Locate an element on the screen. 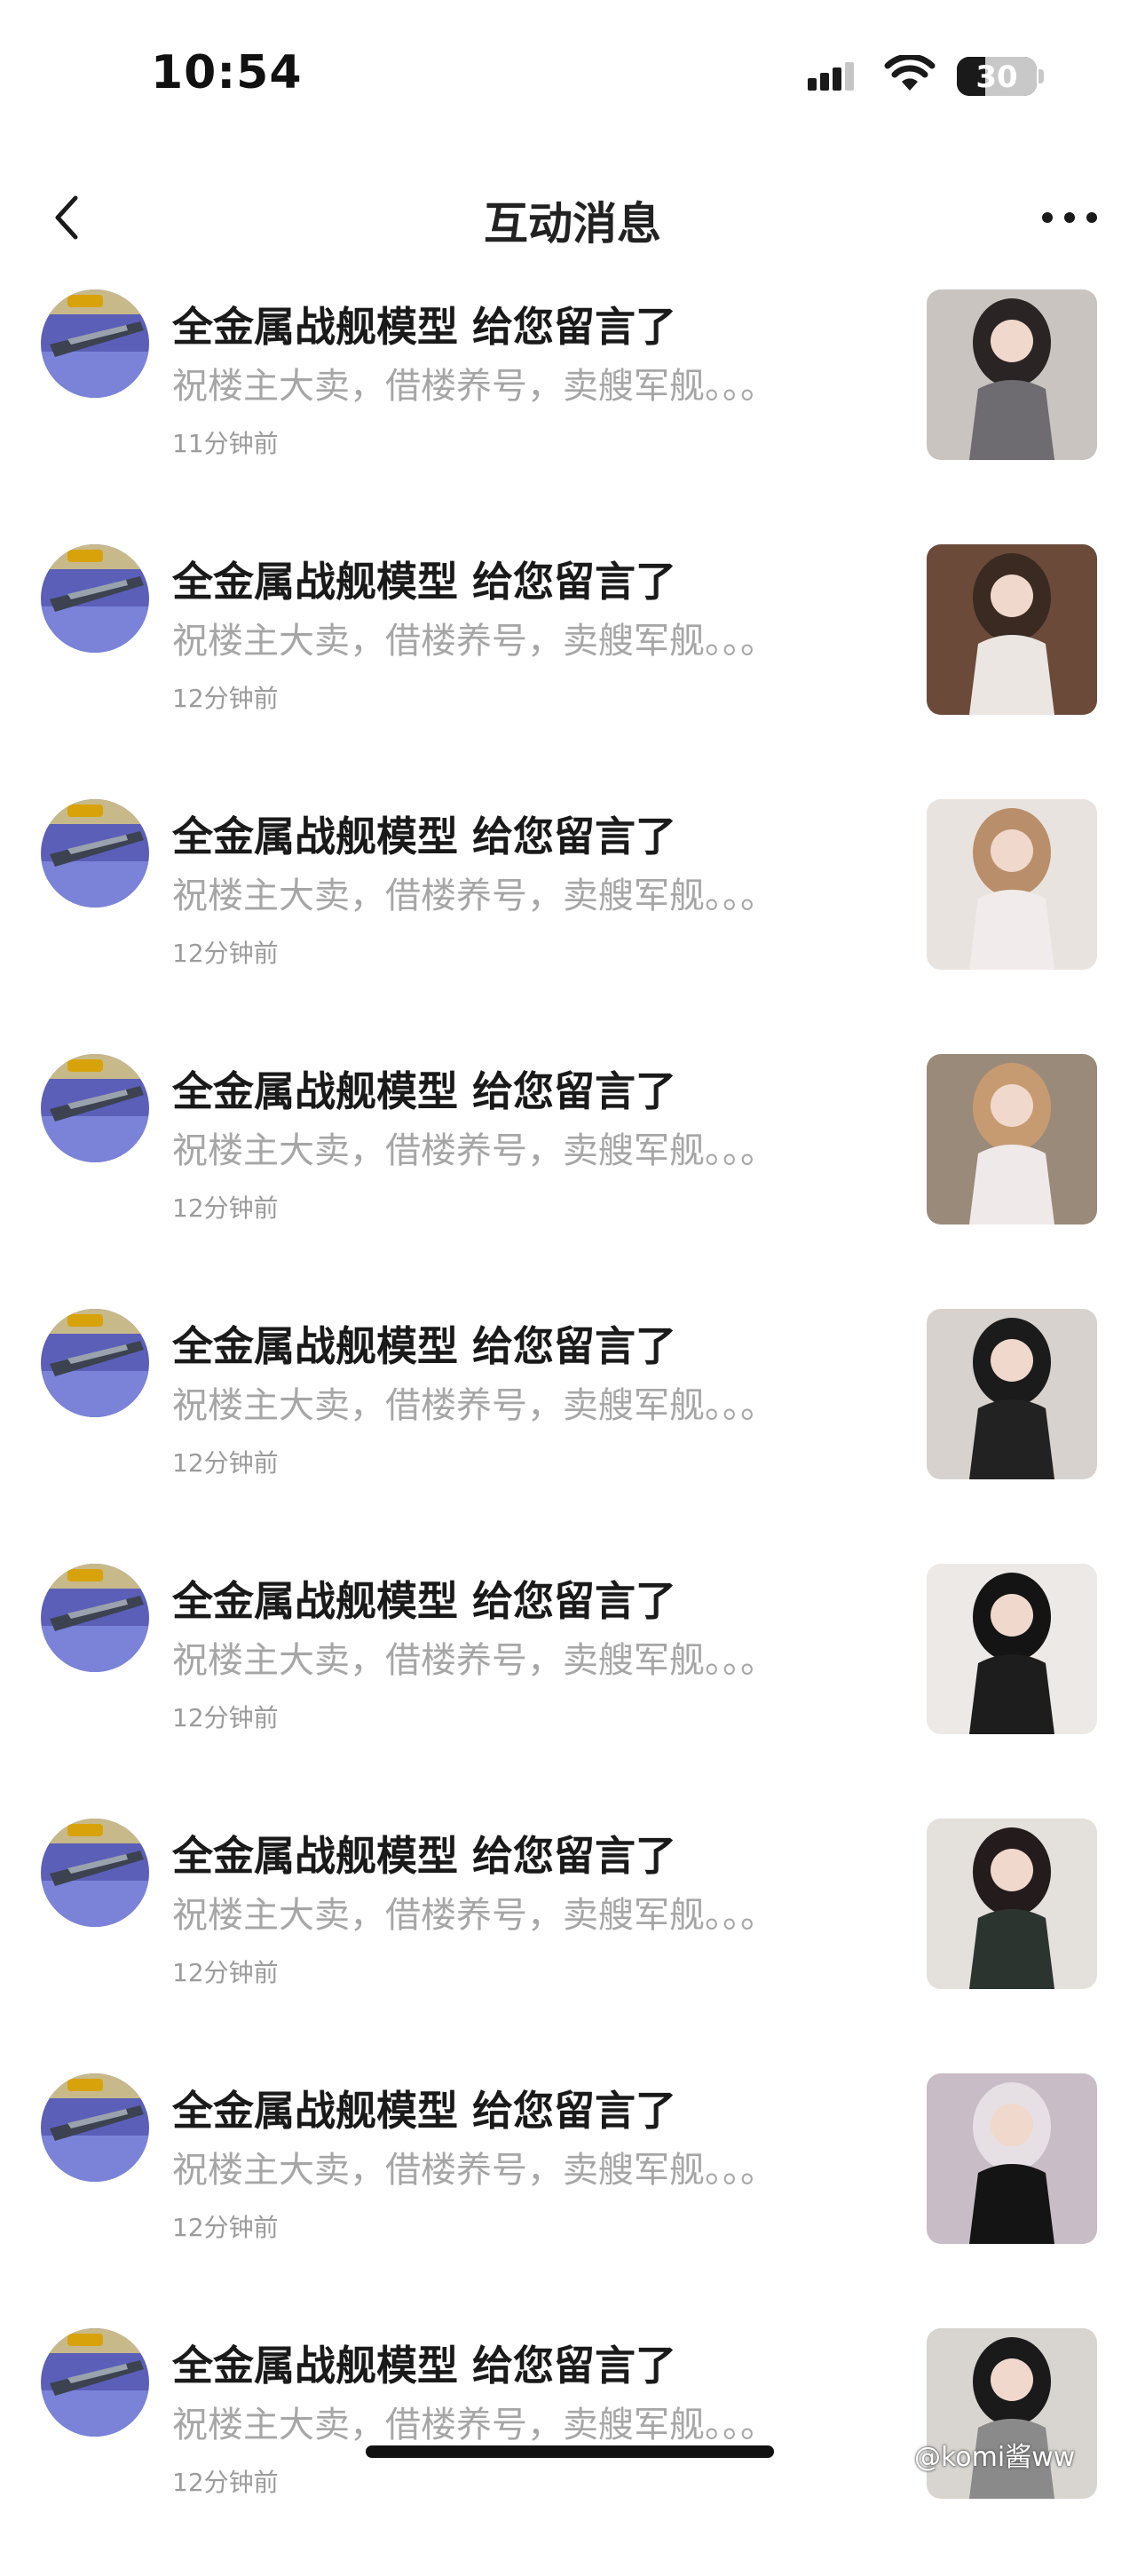 The height and width of the screenshot is (2576, 1145). status-bar: 10:54 30 is located at coordinates (572, 71).